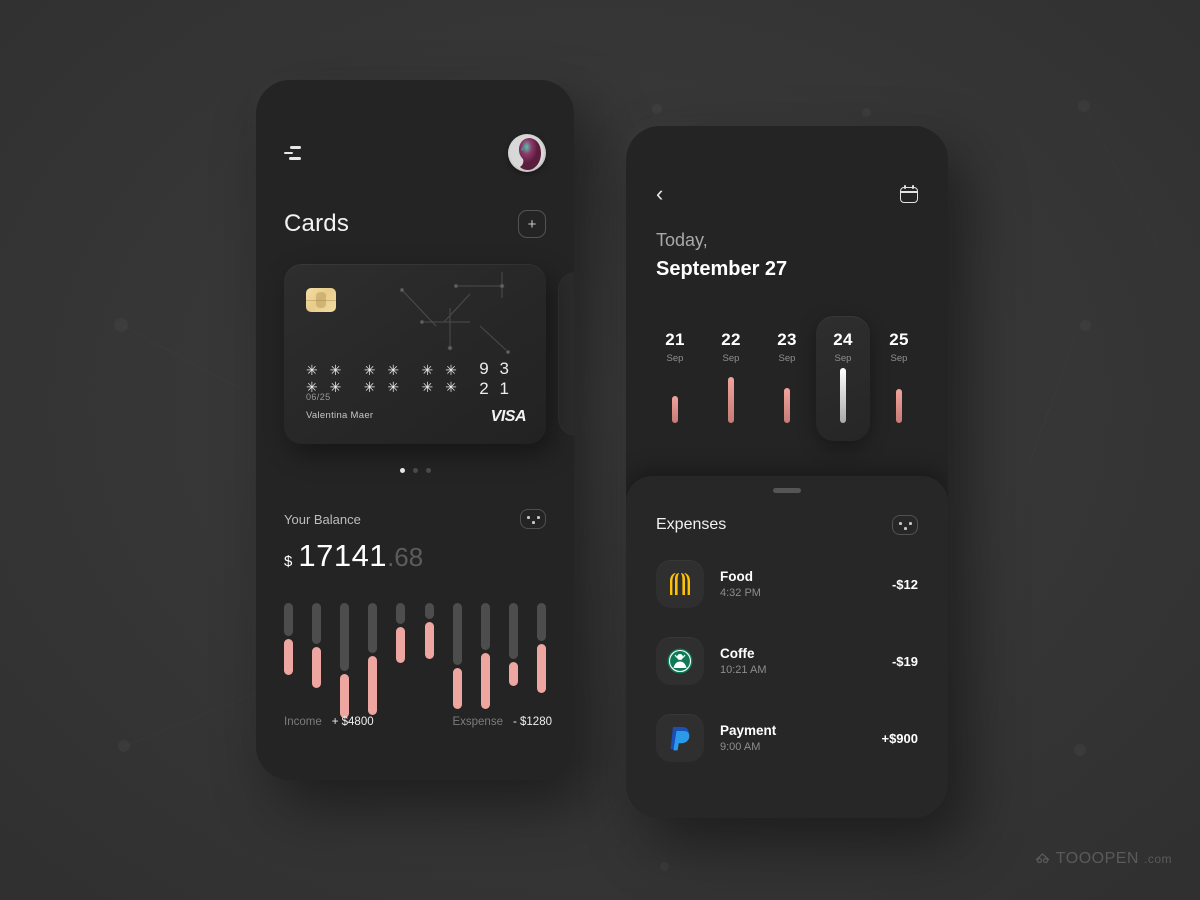 Image resolution: width=1200 pixels, height=900 pixels. I want to click on tooopen-logo-icon, so click(1042, 857).